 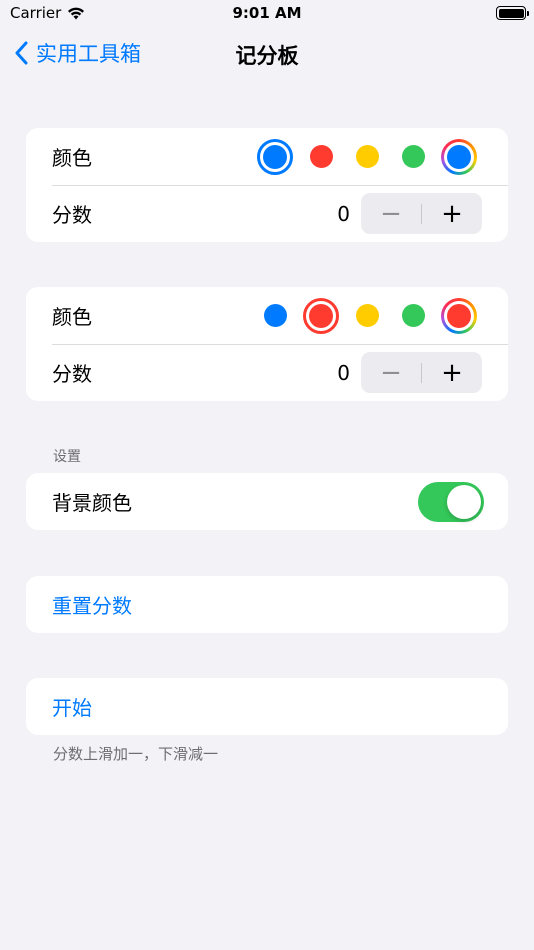 What do you see at coordinates (343, 213) in the screenshot?
I see `player1-score-value: 0` at bounding box center [343, 213].